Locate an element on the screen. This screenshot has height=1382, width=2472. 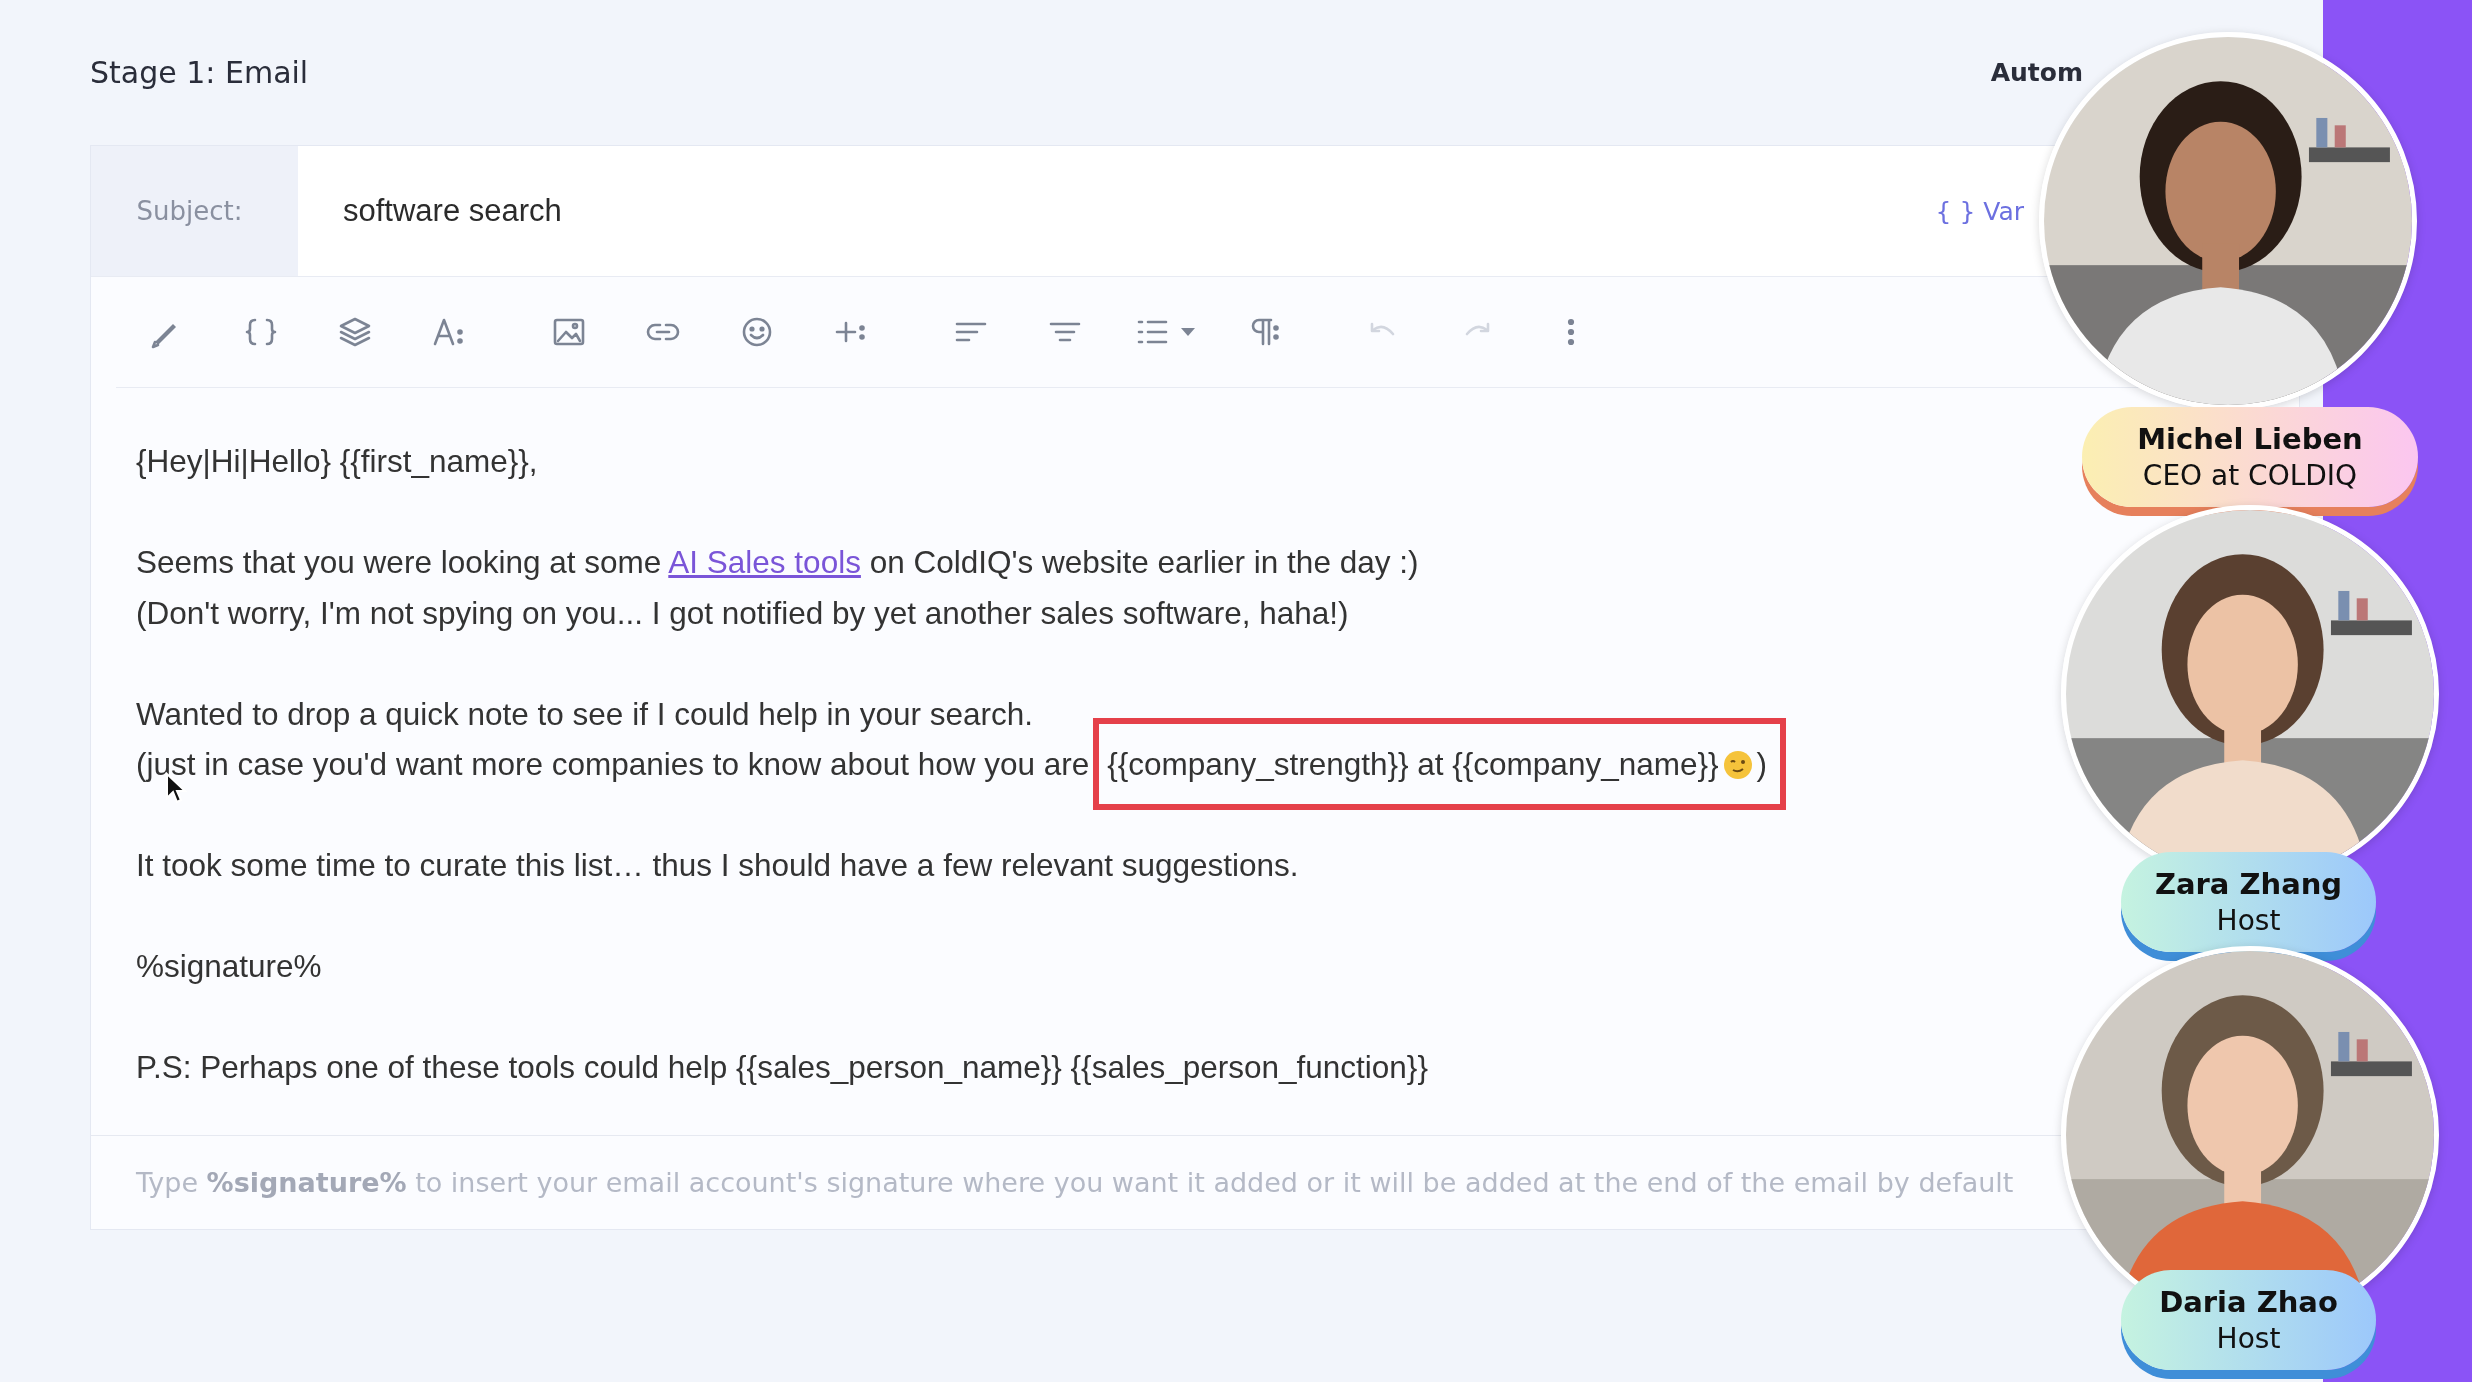
body-text: %signature% is located at coordinates (229, 966).